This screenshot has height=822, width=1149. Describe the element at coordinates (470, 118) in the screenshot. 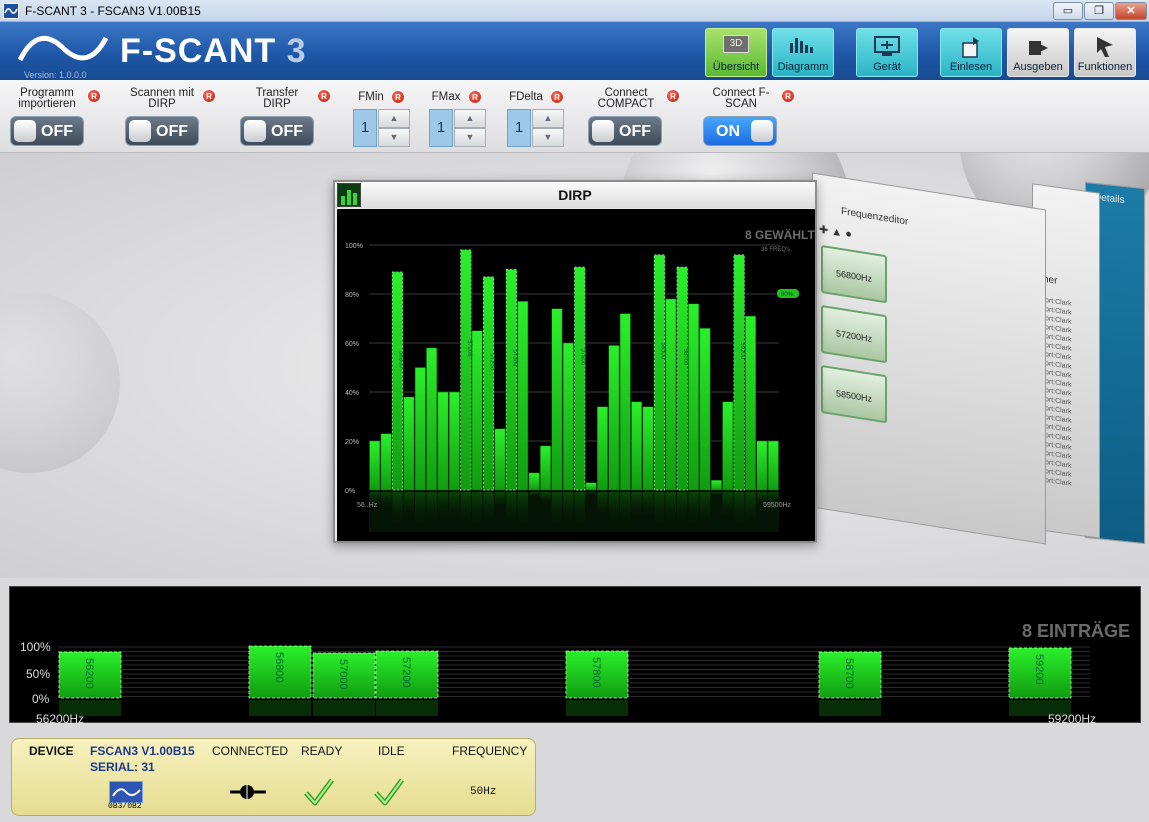

I see `fmax-up-button: ▲` at that location.